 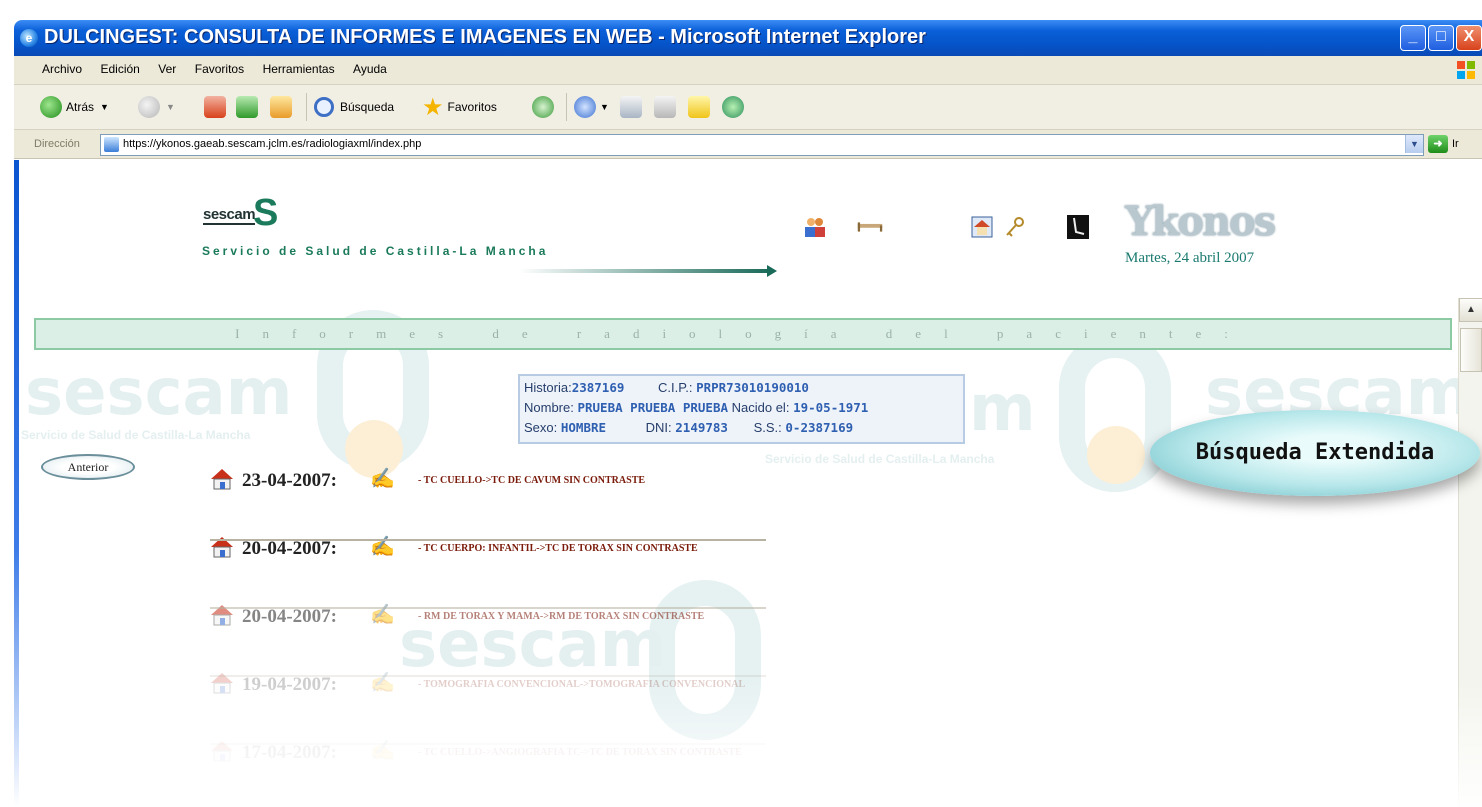 I want to click on cip-value: PRPR73010190010, so click(x=752, y=387).